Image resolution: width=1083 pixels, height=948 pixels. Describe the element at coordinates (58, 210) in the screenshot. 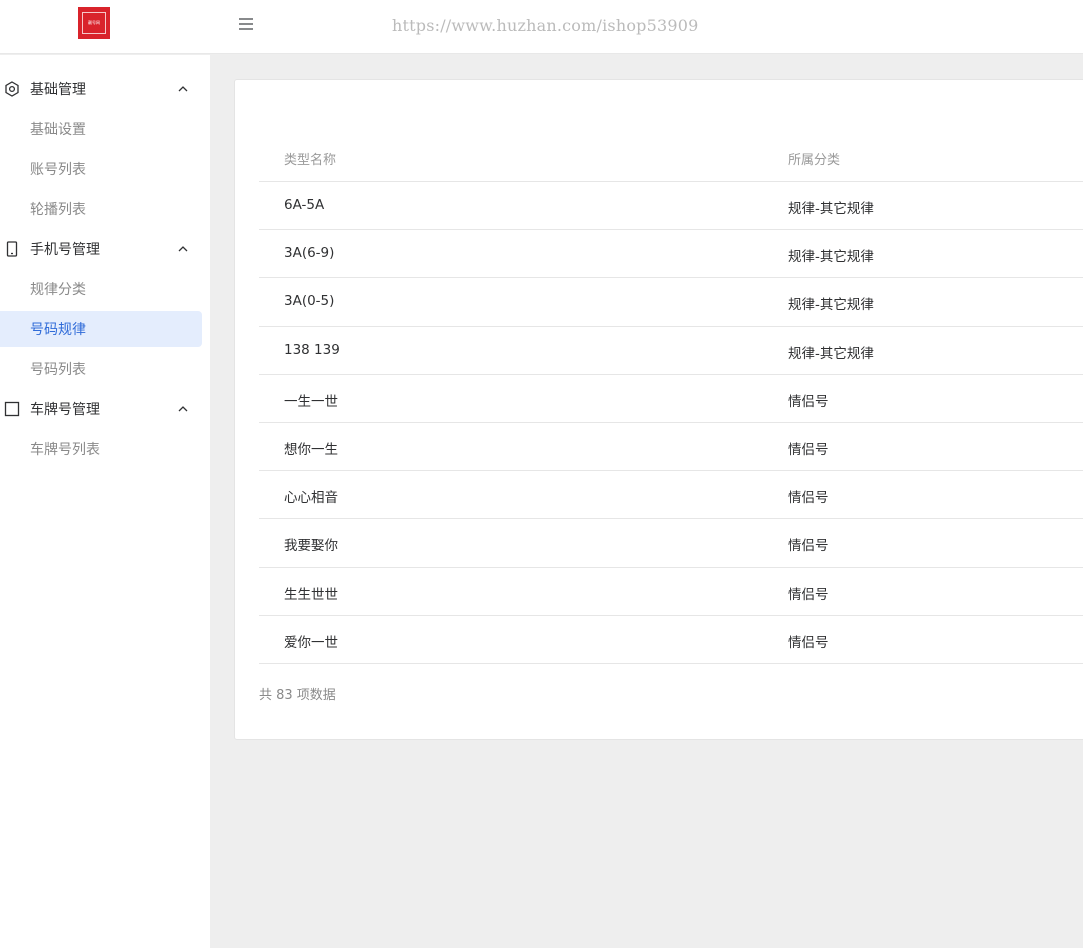

I see `sidebar-item-label: 轮播列表` at that location.